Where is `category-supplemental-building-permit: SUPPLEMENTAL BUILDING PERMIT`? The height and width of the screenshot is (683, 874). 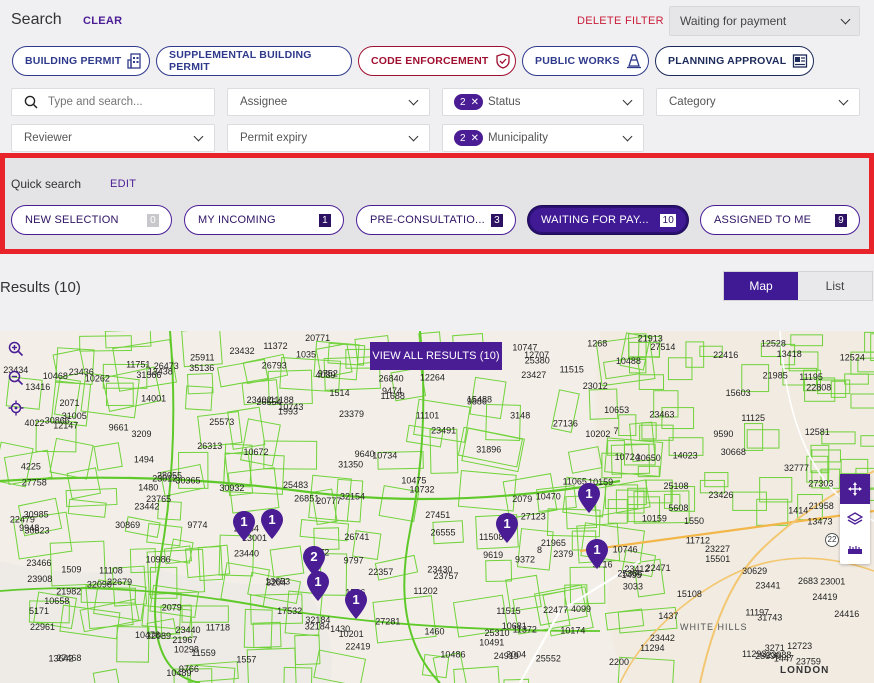 category-supplemental-building-permit: SUPPLEMENTAL BUILDING PERMIT is located at coordinates (254, 61).